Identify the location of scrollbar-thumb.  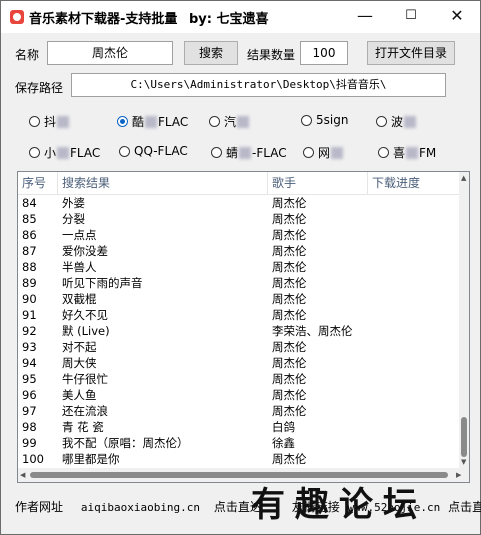
(464, 437).